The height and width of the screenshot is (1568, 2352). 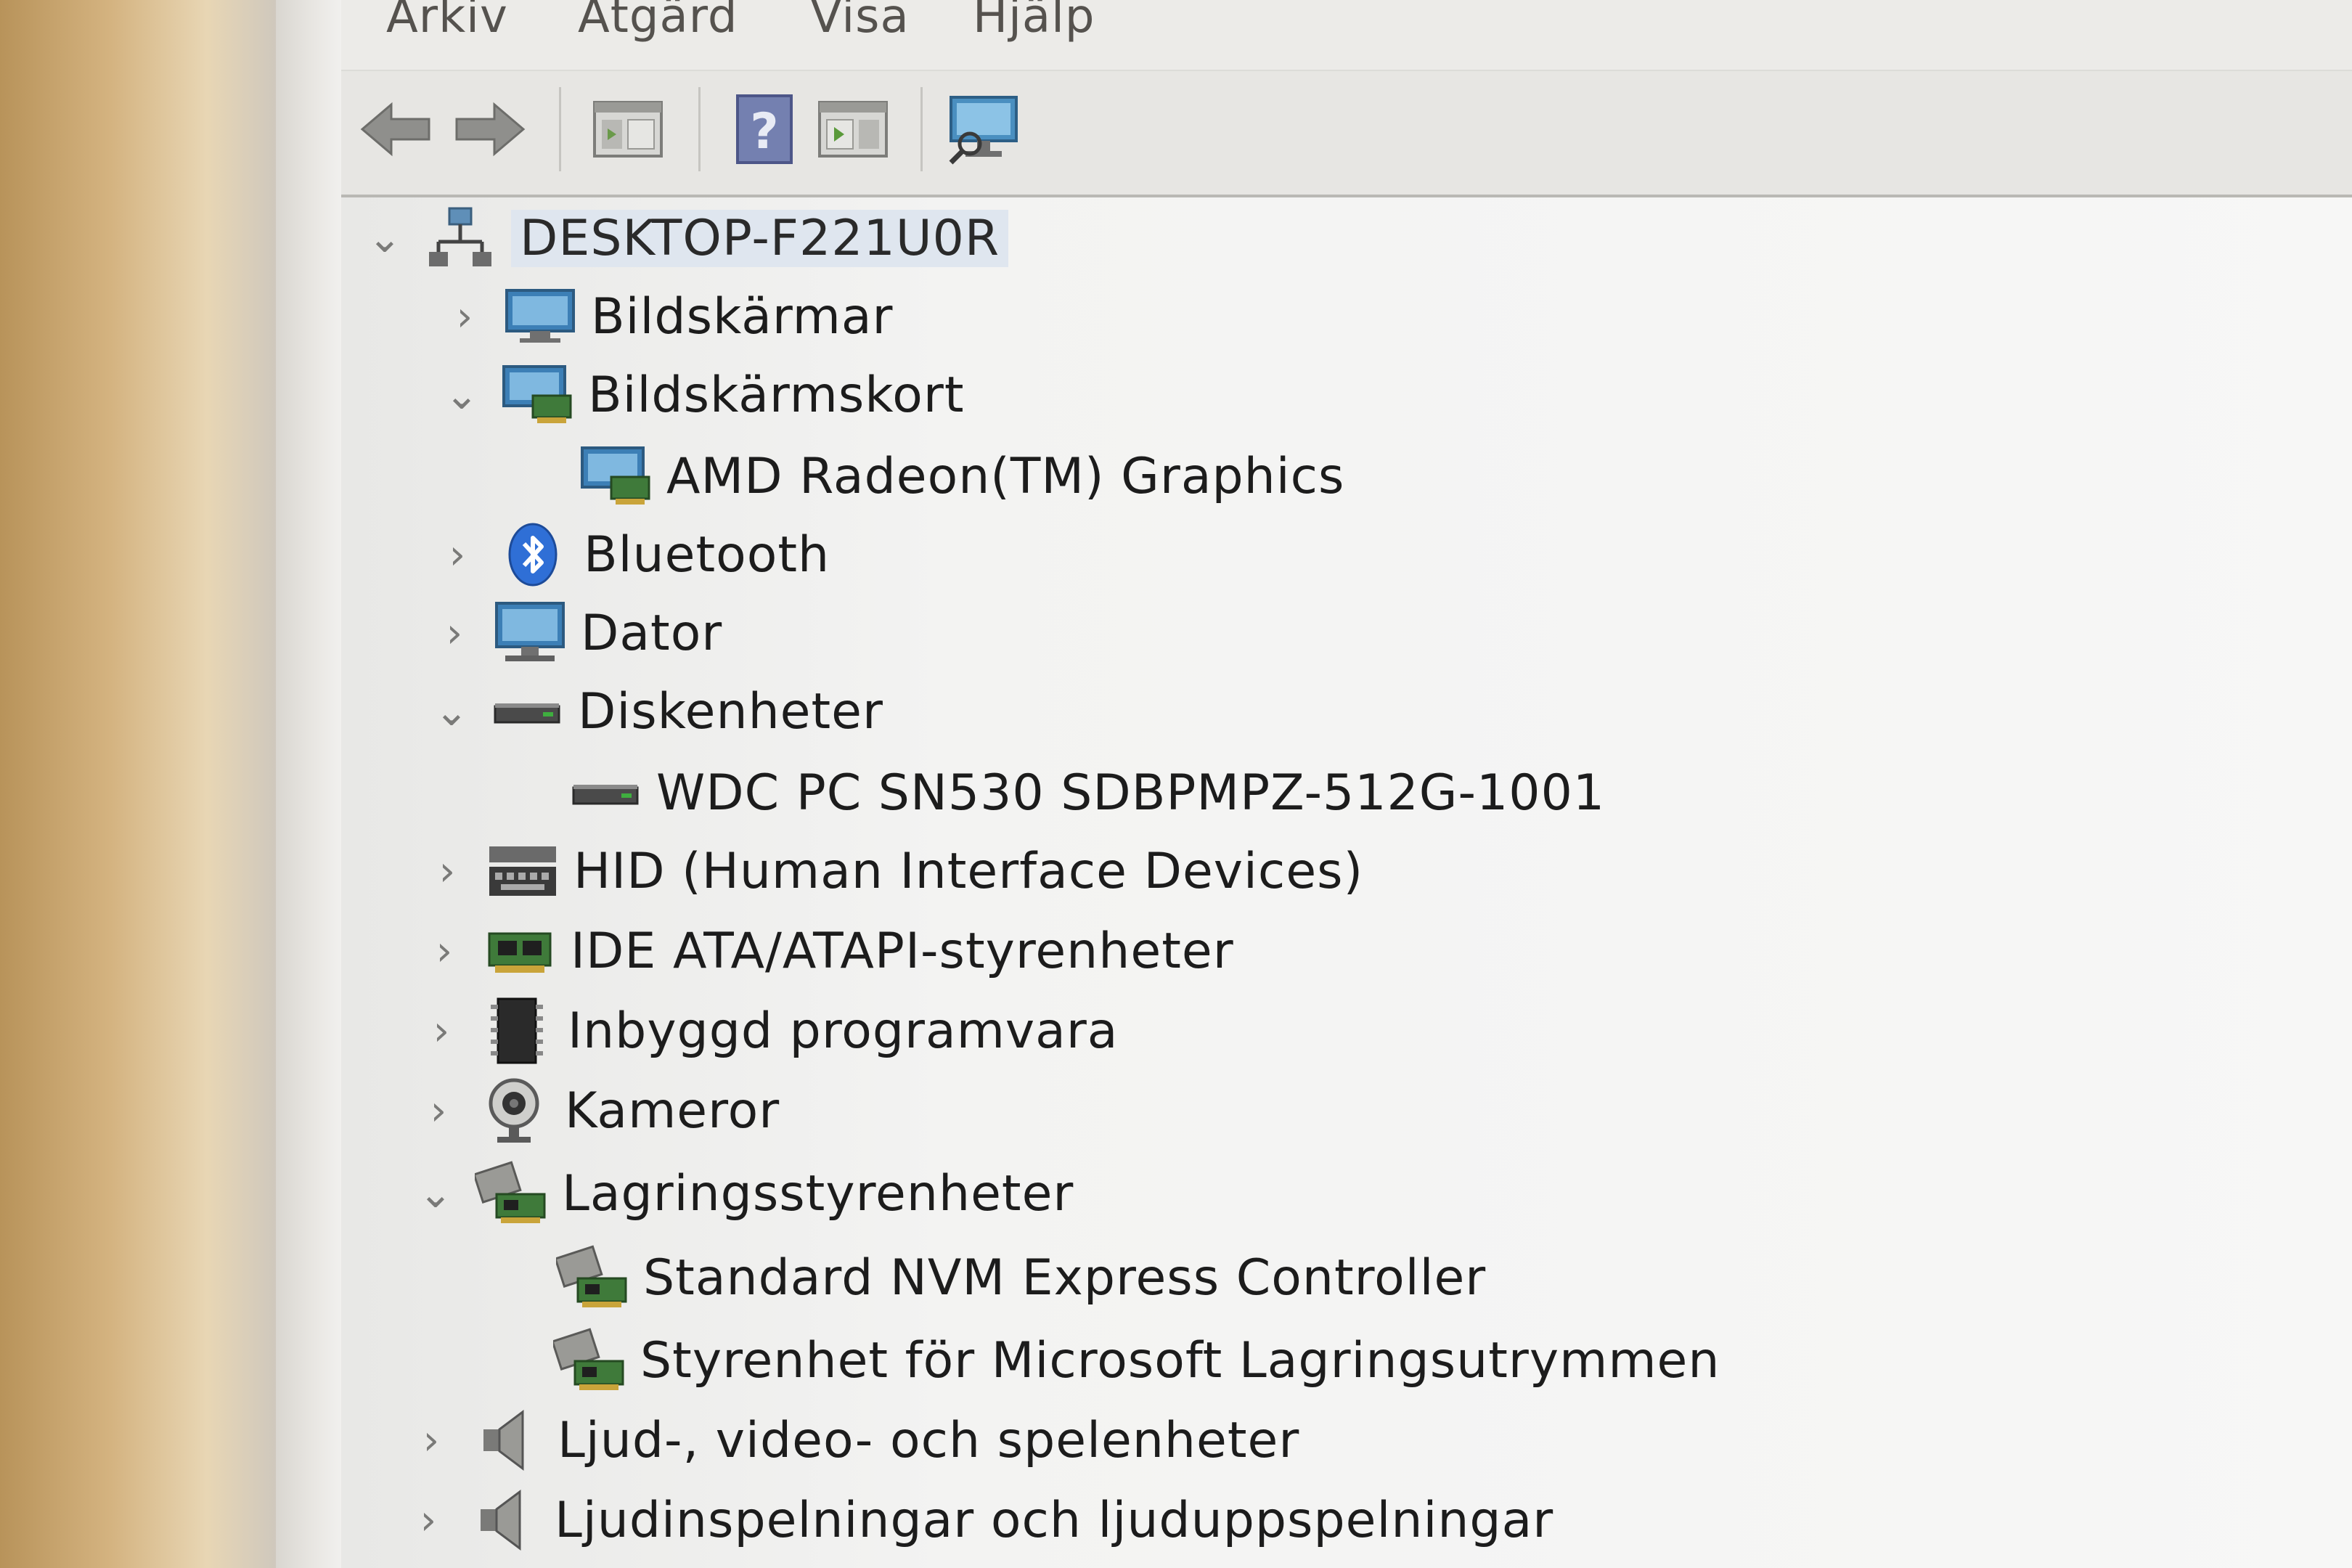 What do you see at coordinates (519, 951) in the screenshot?
I see `ide-controller-icon` at bounding box center [519, 951].